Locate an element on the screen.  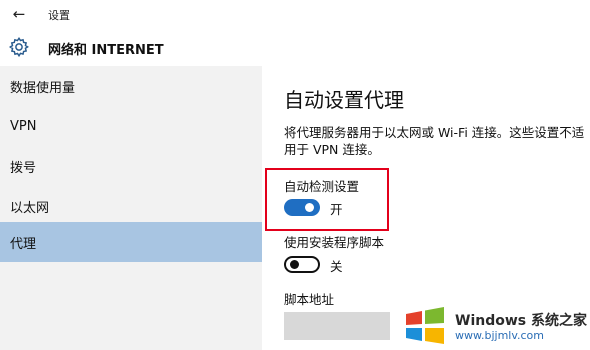
arrow-left-icon: ← is located at coordinates (19, 14).